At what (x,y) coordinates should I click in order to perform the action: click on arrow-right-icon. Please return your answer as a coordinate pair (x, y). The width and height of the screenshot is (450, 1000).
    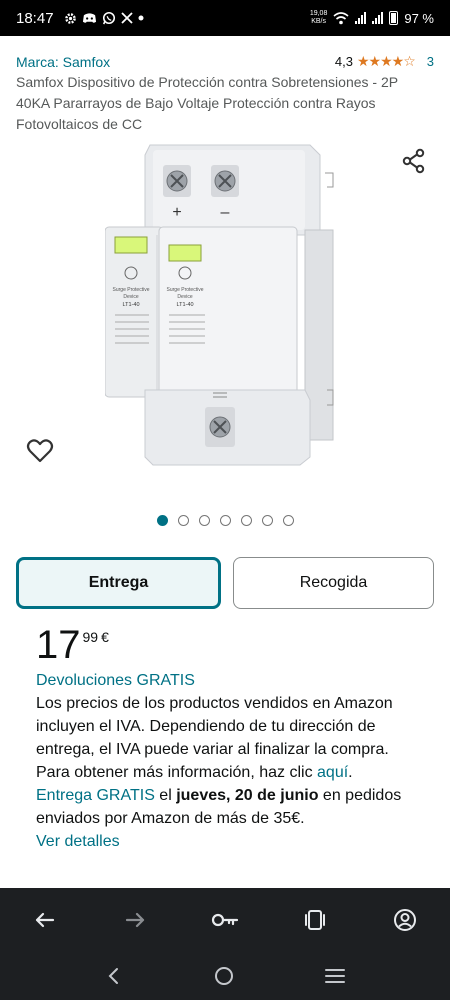
    Looking at the image, I should click on (135, 920).